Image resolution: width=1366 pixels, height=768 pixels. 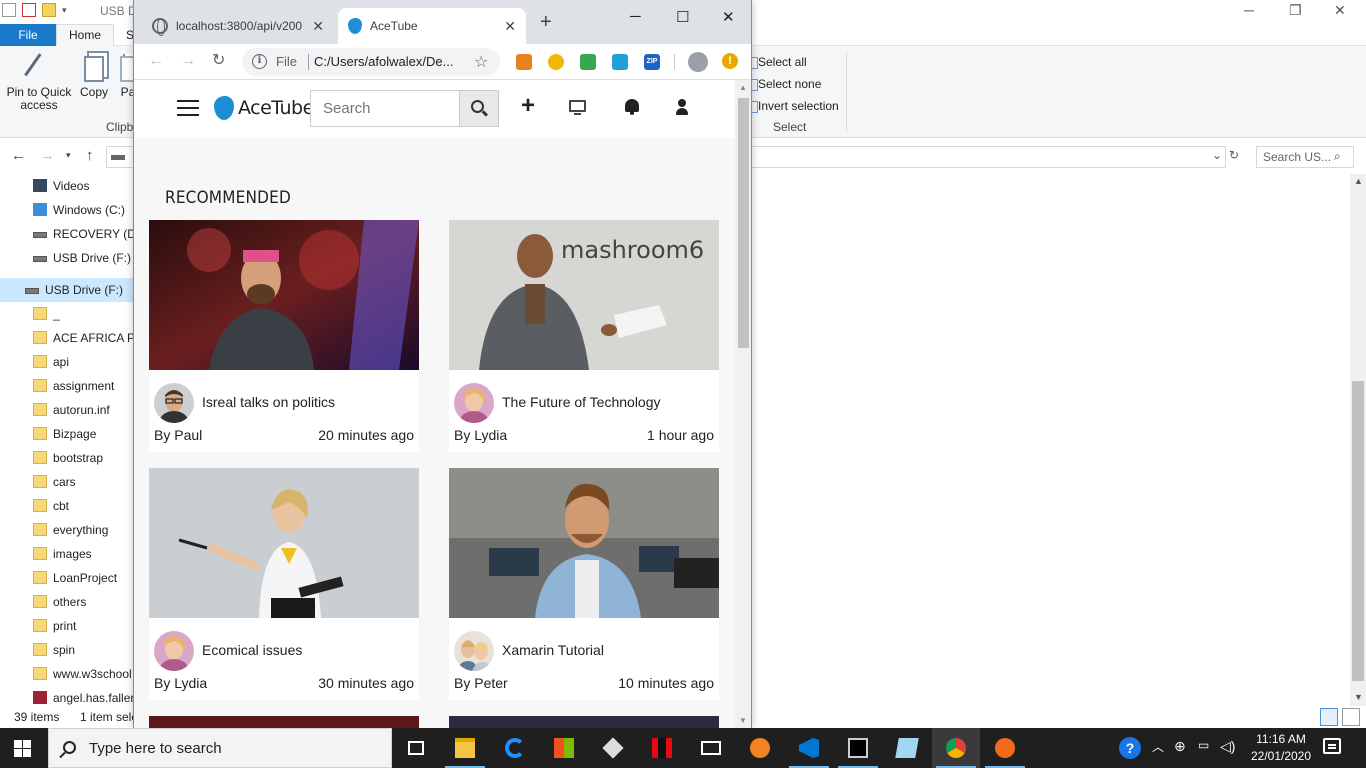 I want to click on invert-selection-button: Invert selection, so click(x=794, y=106).